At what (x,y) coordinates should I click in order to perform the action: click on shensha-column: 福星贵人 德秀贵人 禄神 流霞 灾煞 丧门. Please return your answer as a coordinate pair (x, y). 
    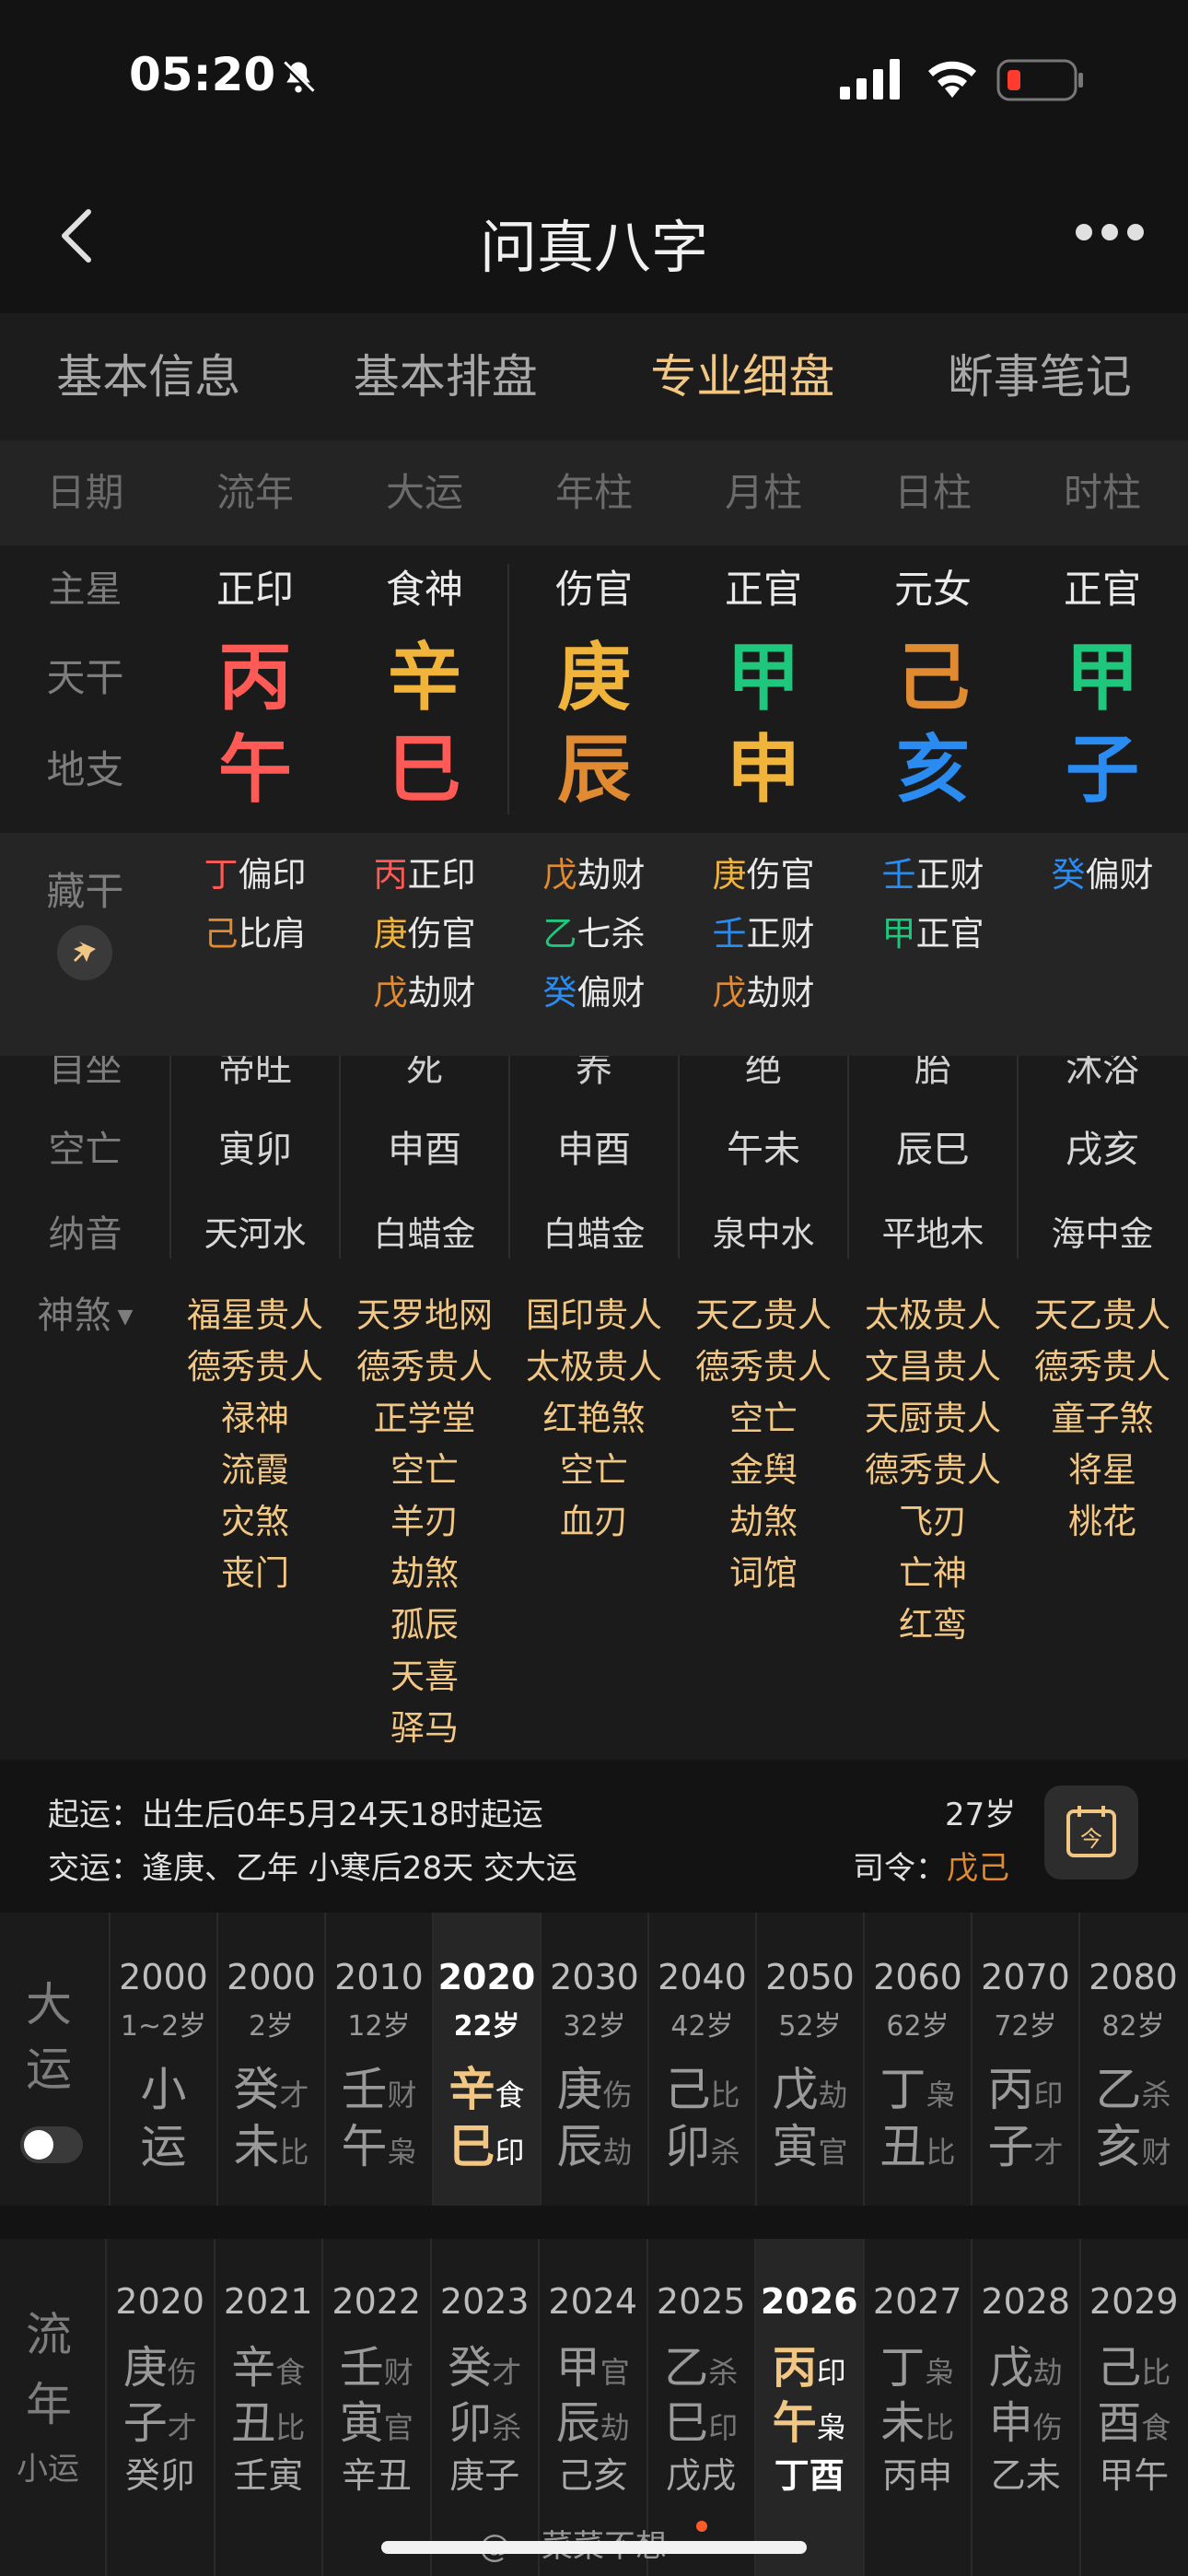
    Looking at the image, I should click on (255, 1444).